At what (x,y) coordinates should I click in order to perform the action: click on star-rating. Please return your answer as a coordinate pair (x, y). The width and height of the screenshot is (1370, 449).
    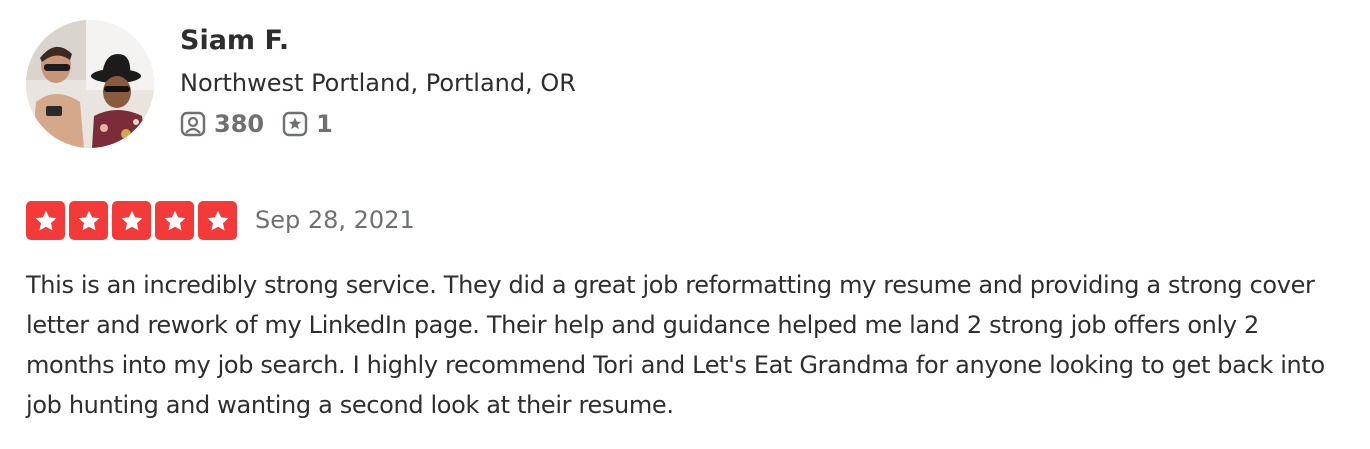
    Looking at the image, I should click on (131, 220).